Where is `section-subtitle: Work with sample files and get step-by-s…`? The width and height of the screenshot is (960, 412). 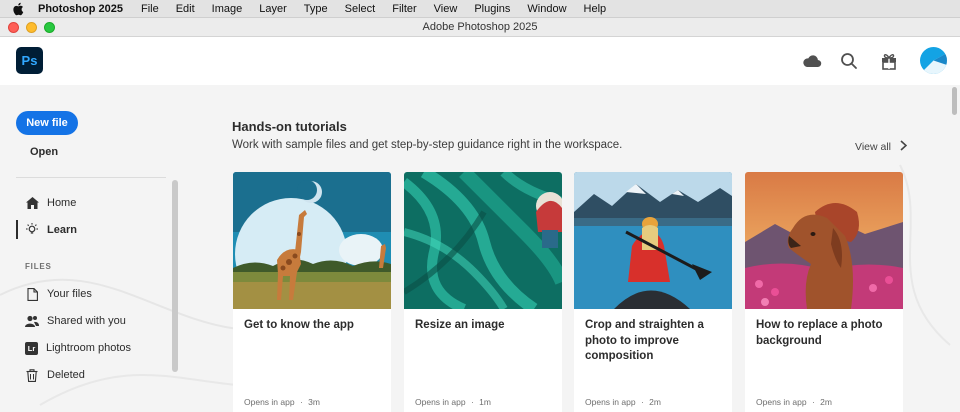
section-subtitle: Work with sample files and get step-by-s… is located at coordinates (427, 145).